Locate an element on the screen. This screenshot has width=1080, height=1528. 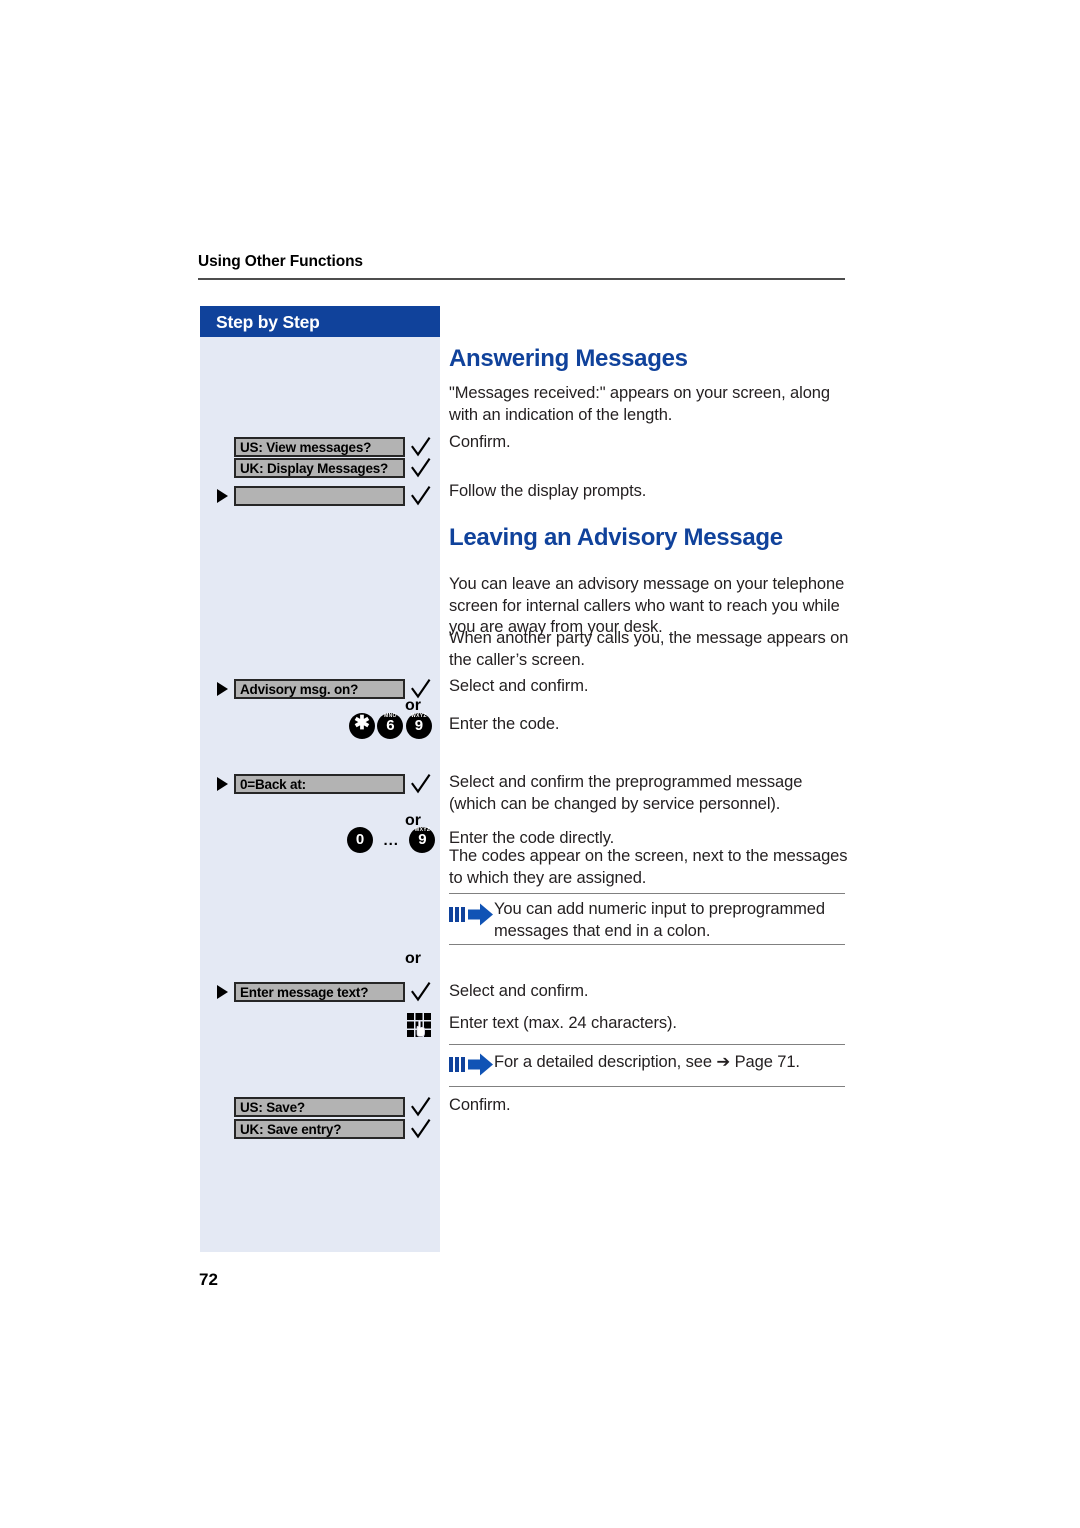
sidebar-row-uk-save-entry: UK: Save entry? is located at coordinates (320, 1130).